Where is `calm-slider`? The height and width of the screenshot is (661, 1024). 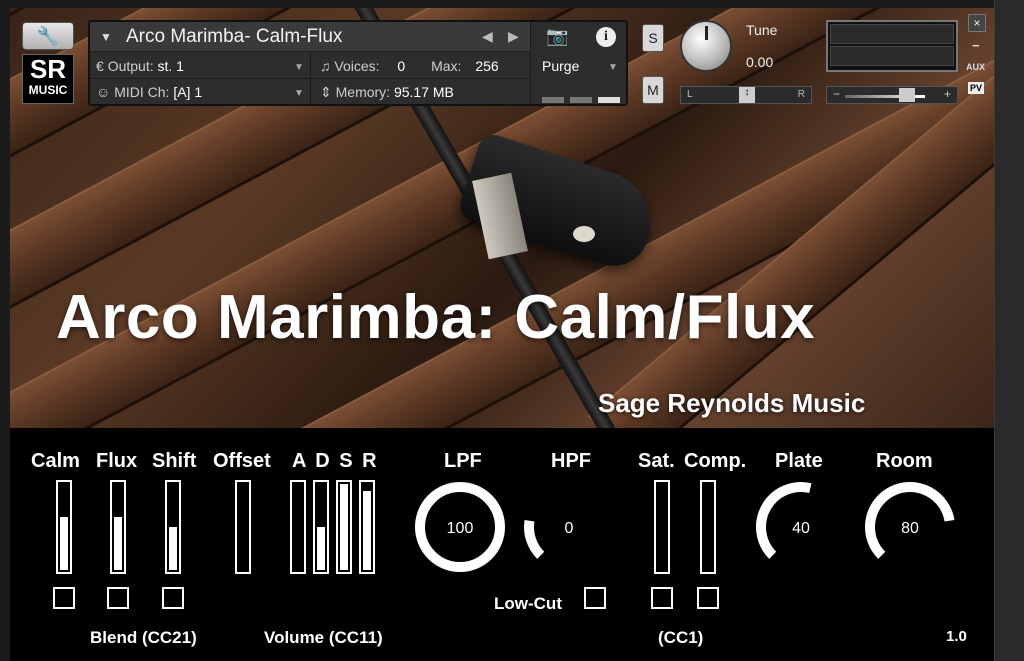
calm-slider is located at coordinates (64, 527).